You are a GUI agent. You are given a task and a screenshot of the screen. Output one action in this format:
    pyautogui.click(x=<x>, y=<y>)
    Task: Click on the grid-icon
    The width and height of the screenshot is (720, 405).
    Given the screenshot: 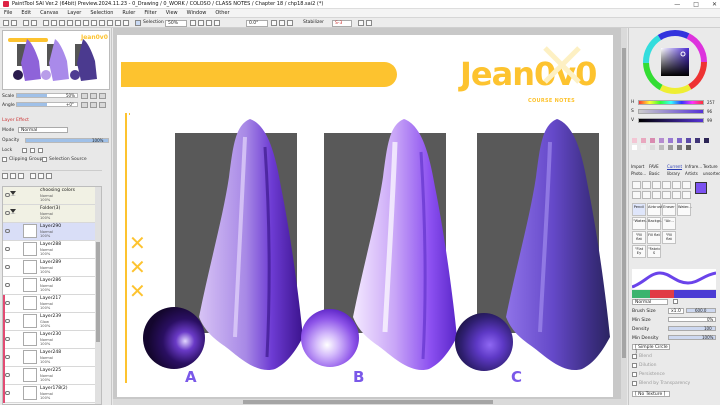 What is the action you would take?
    pyautogui.click(x=118, y=23)
    